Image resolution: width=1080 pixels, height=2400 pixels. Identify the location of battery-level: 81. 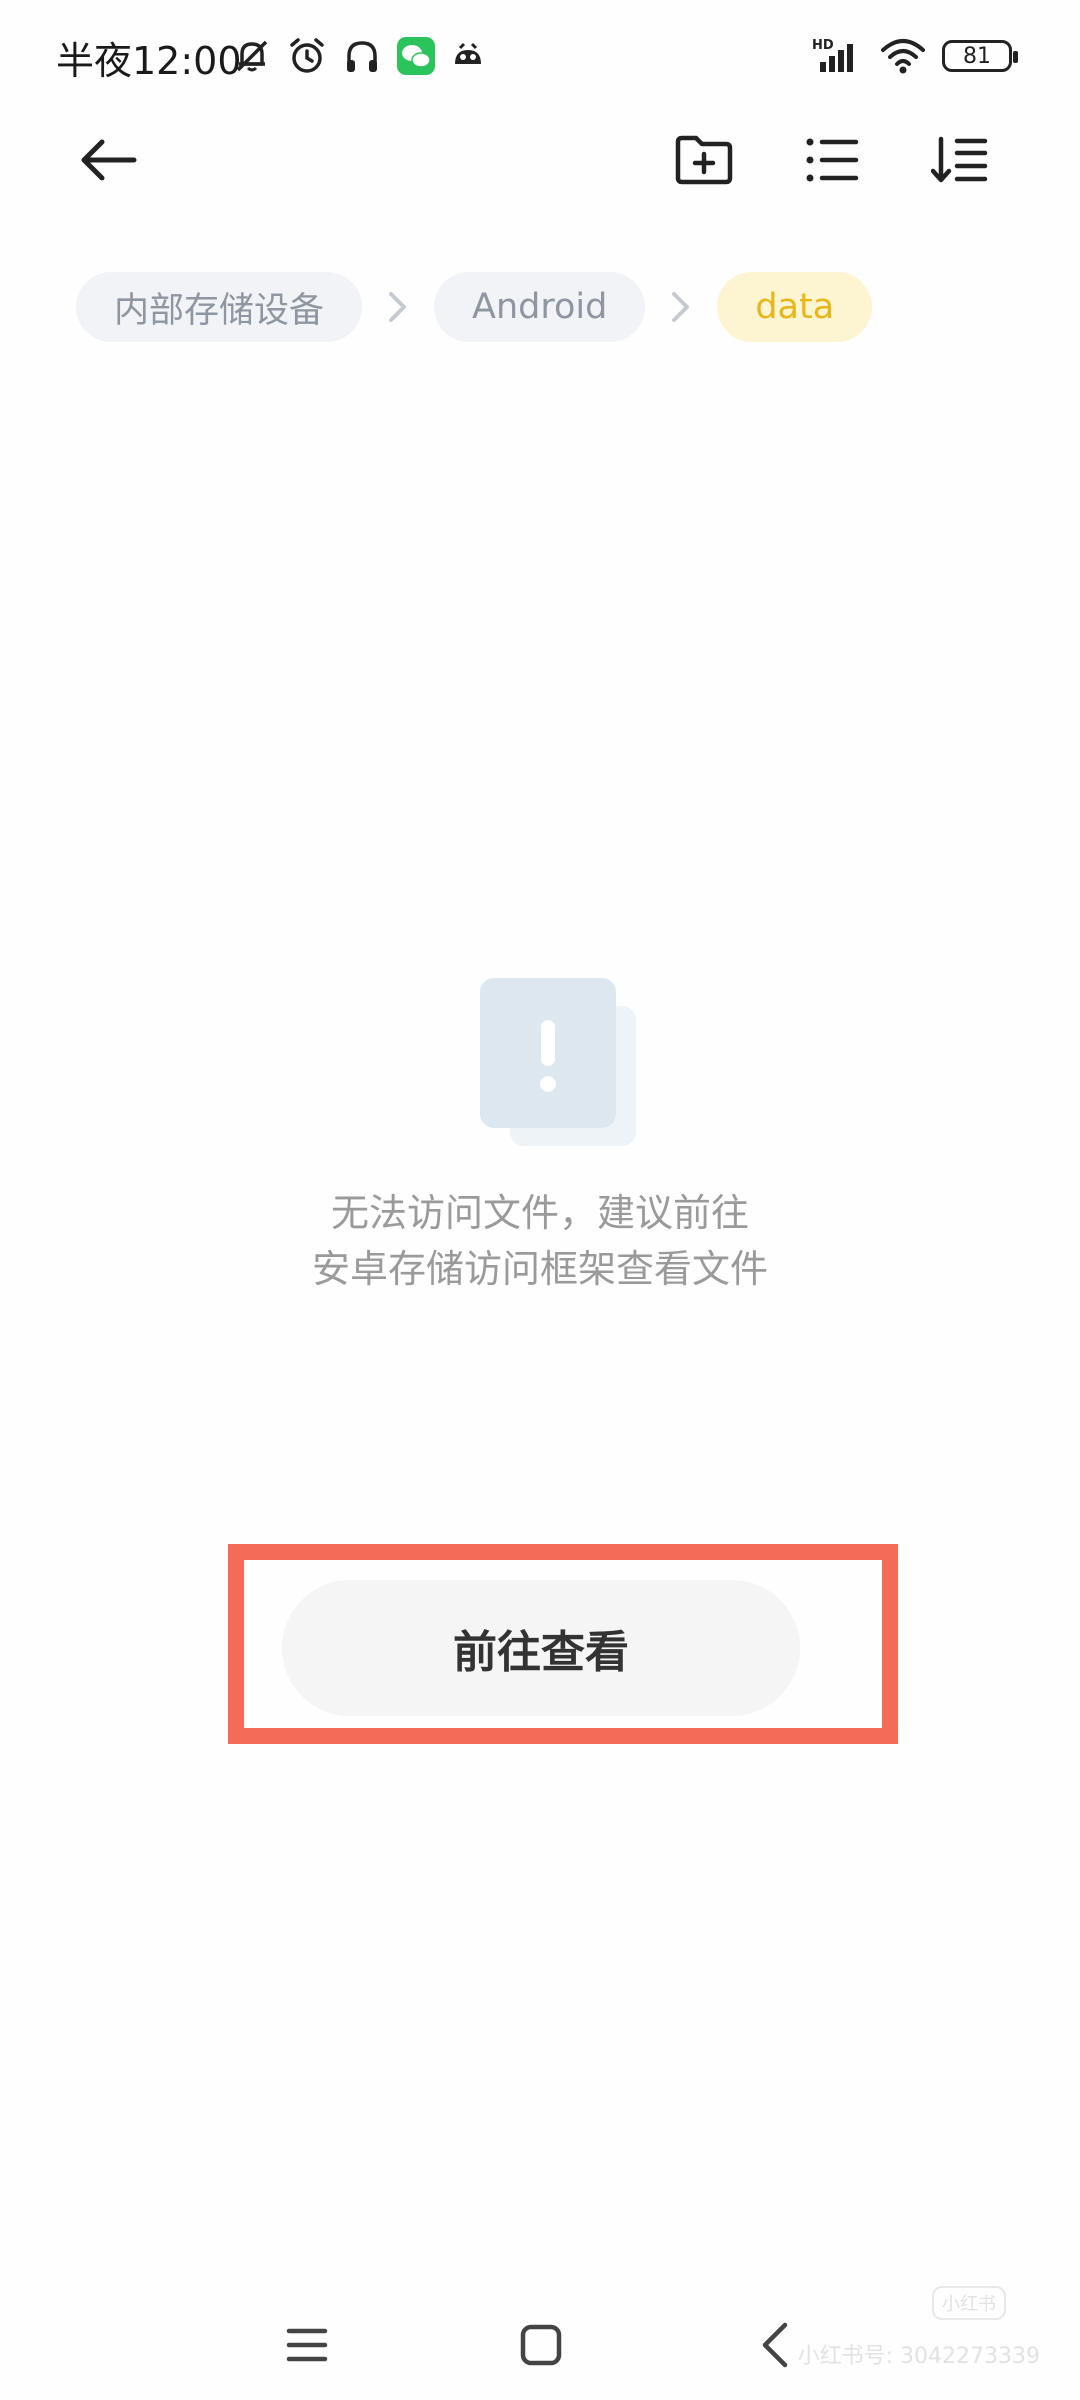
(977, 56).